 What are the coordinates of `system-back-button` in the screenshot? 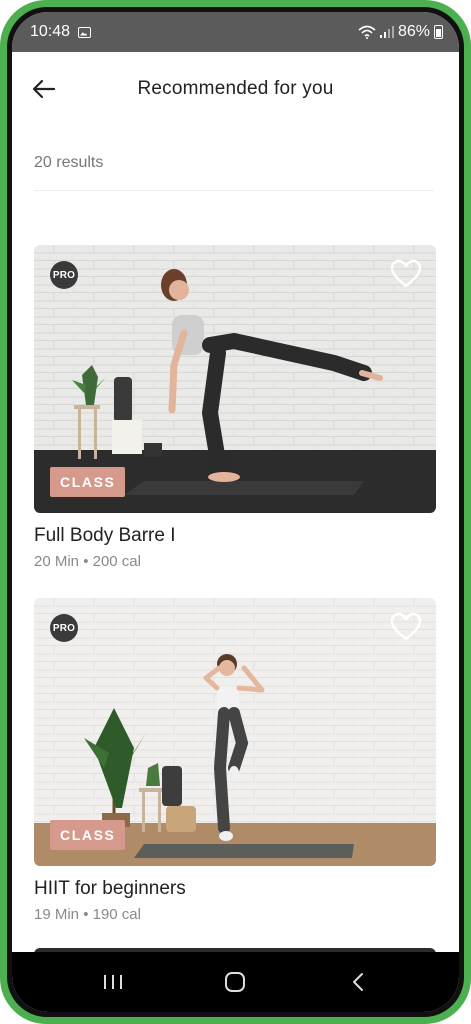 It's located at (358, 982).